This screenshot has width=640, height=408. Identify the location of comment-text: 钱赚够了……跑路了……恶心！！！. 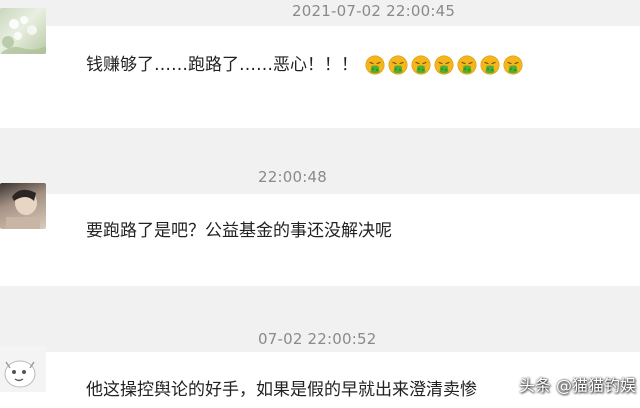
(222, 65).